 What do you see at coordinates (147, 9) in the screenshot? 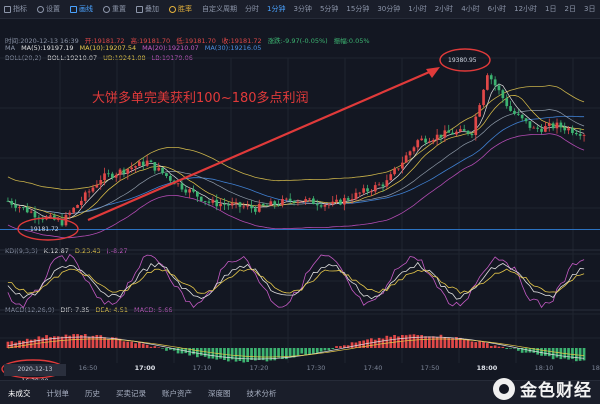
I see `overlay-button: 叠加` at bounding box center [147, 9].